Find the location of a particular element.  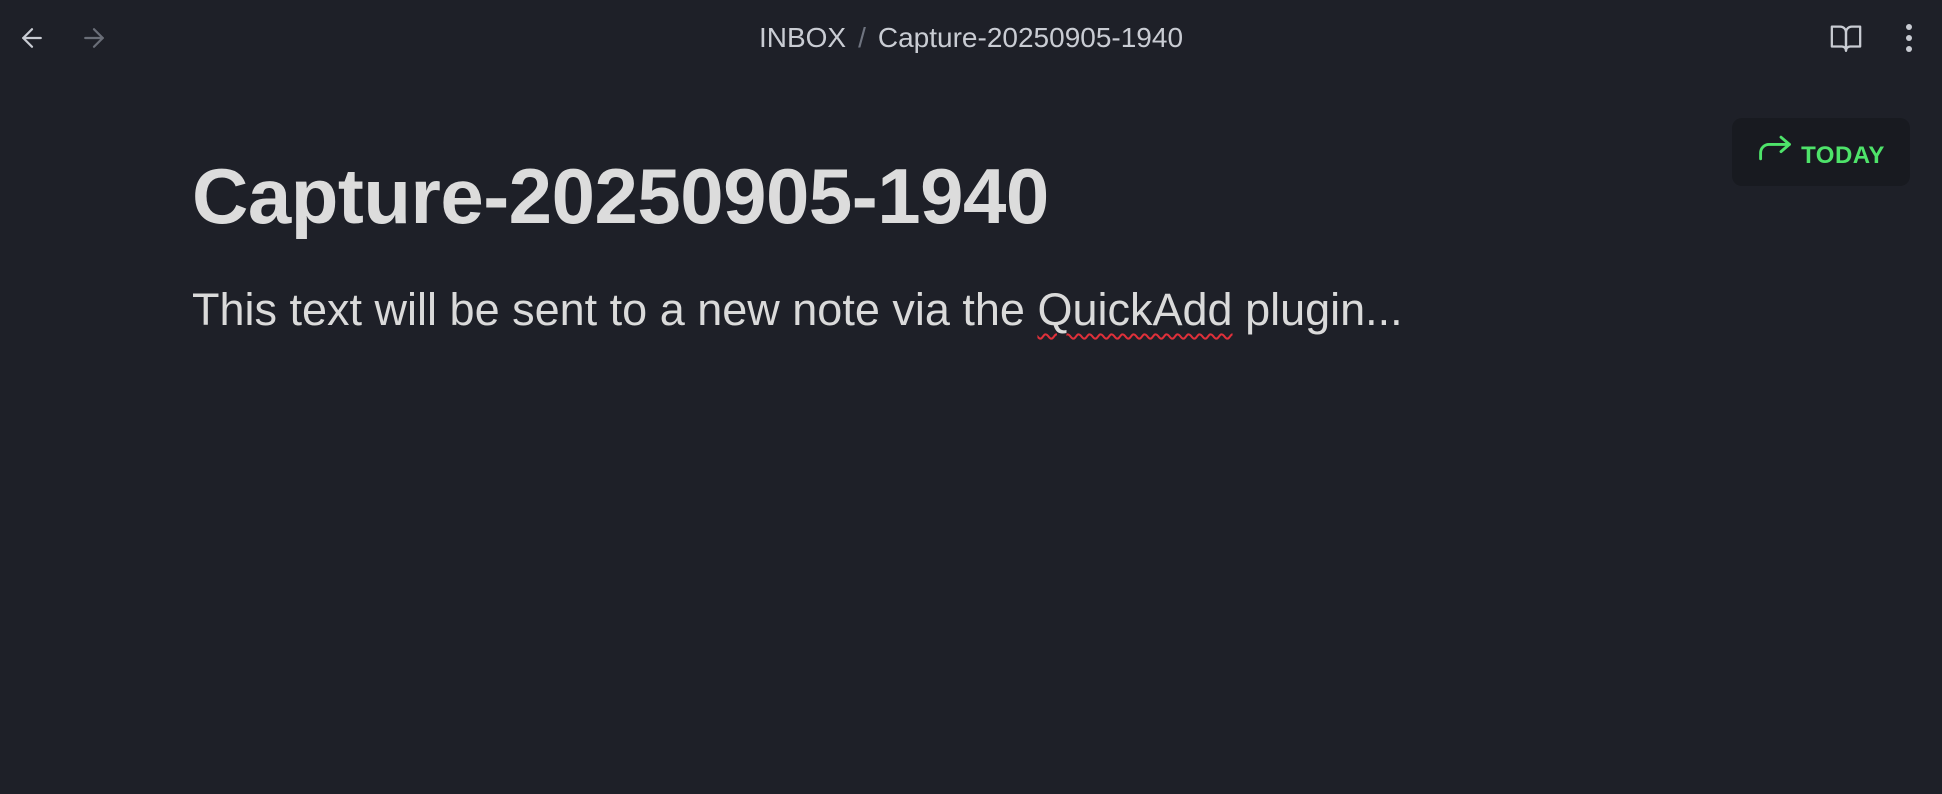

breadcrumb-folder: INBOX is located at coordinates (802, 37).